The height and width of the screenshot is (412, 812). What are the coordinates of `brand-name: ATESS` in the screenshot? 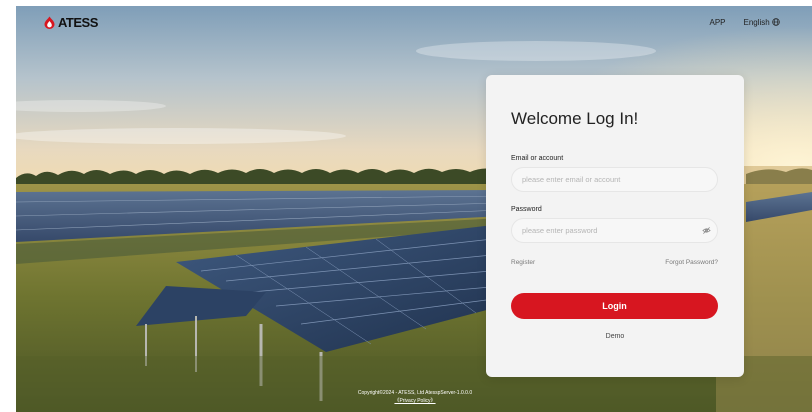 It's located at (78, 22).